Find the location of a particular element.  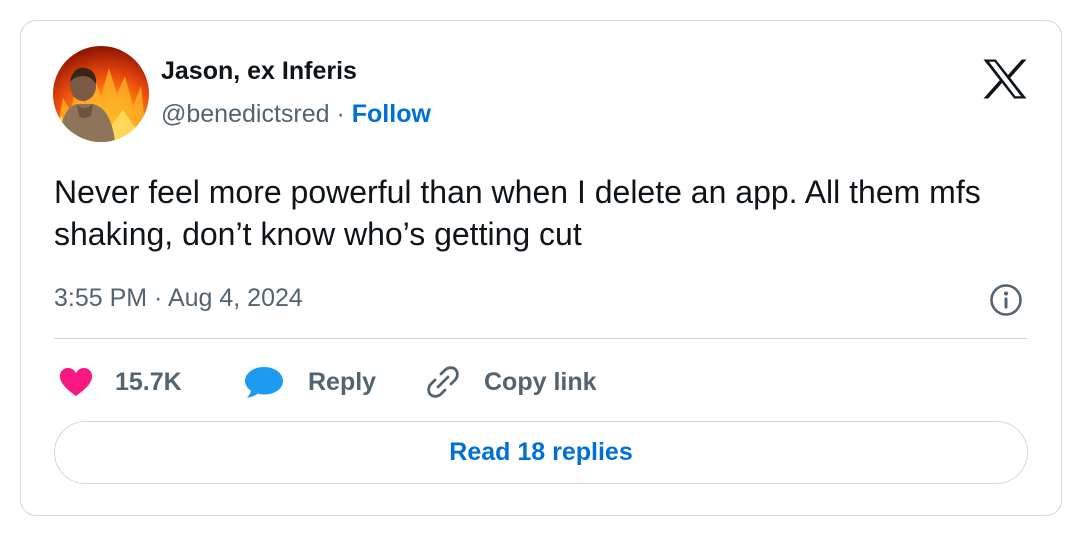

follow-button: Follow is located at coordinates (391, 114).